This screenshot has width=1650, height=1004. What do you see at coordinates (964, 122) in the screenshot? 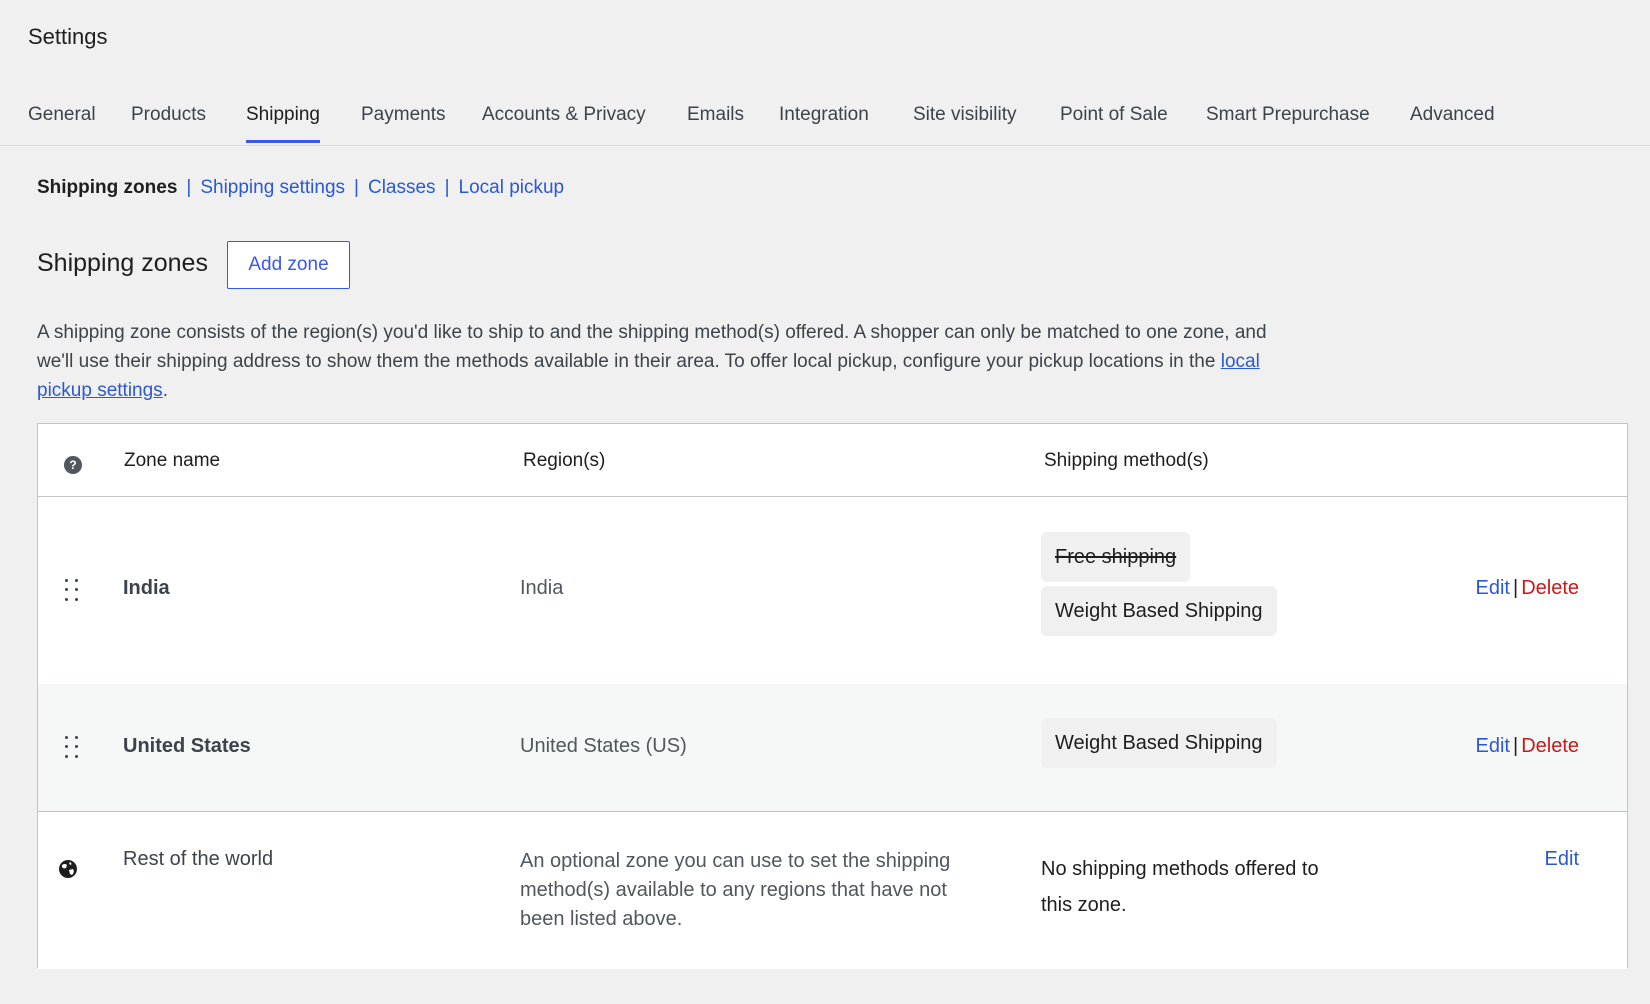
I see `tab-site-visibility: Site visibility` at bounding box center [964, 122].